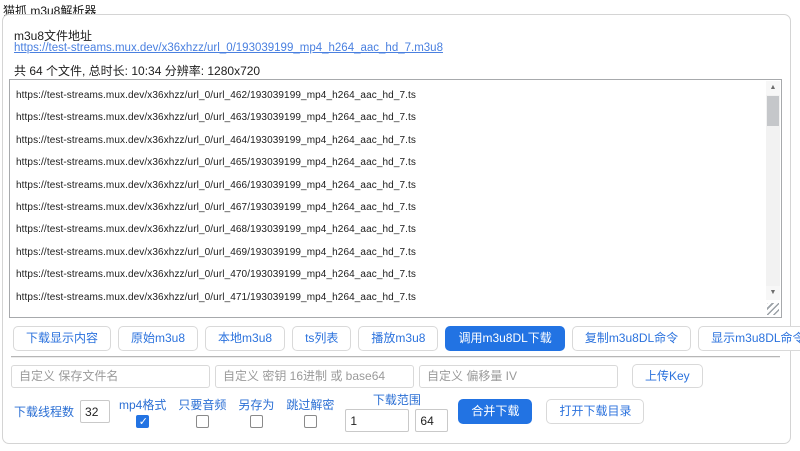  What do you see at coordinates (314, 376) in the screenshot?
I see `custom-key-input` at bounding box center [314, 376].